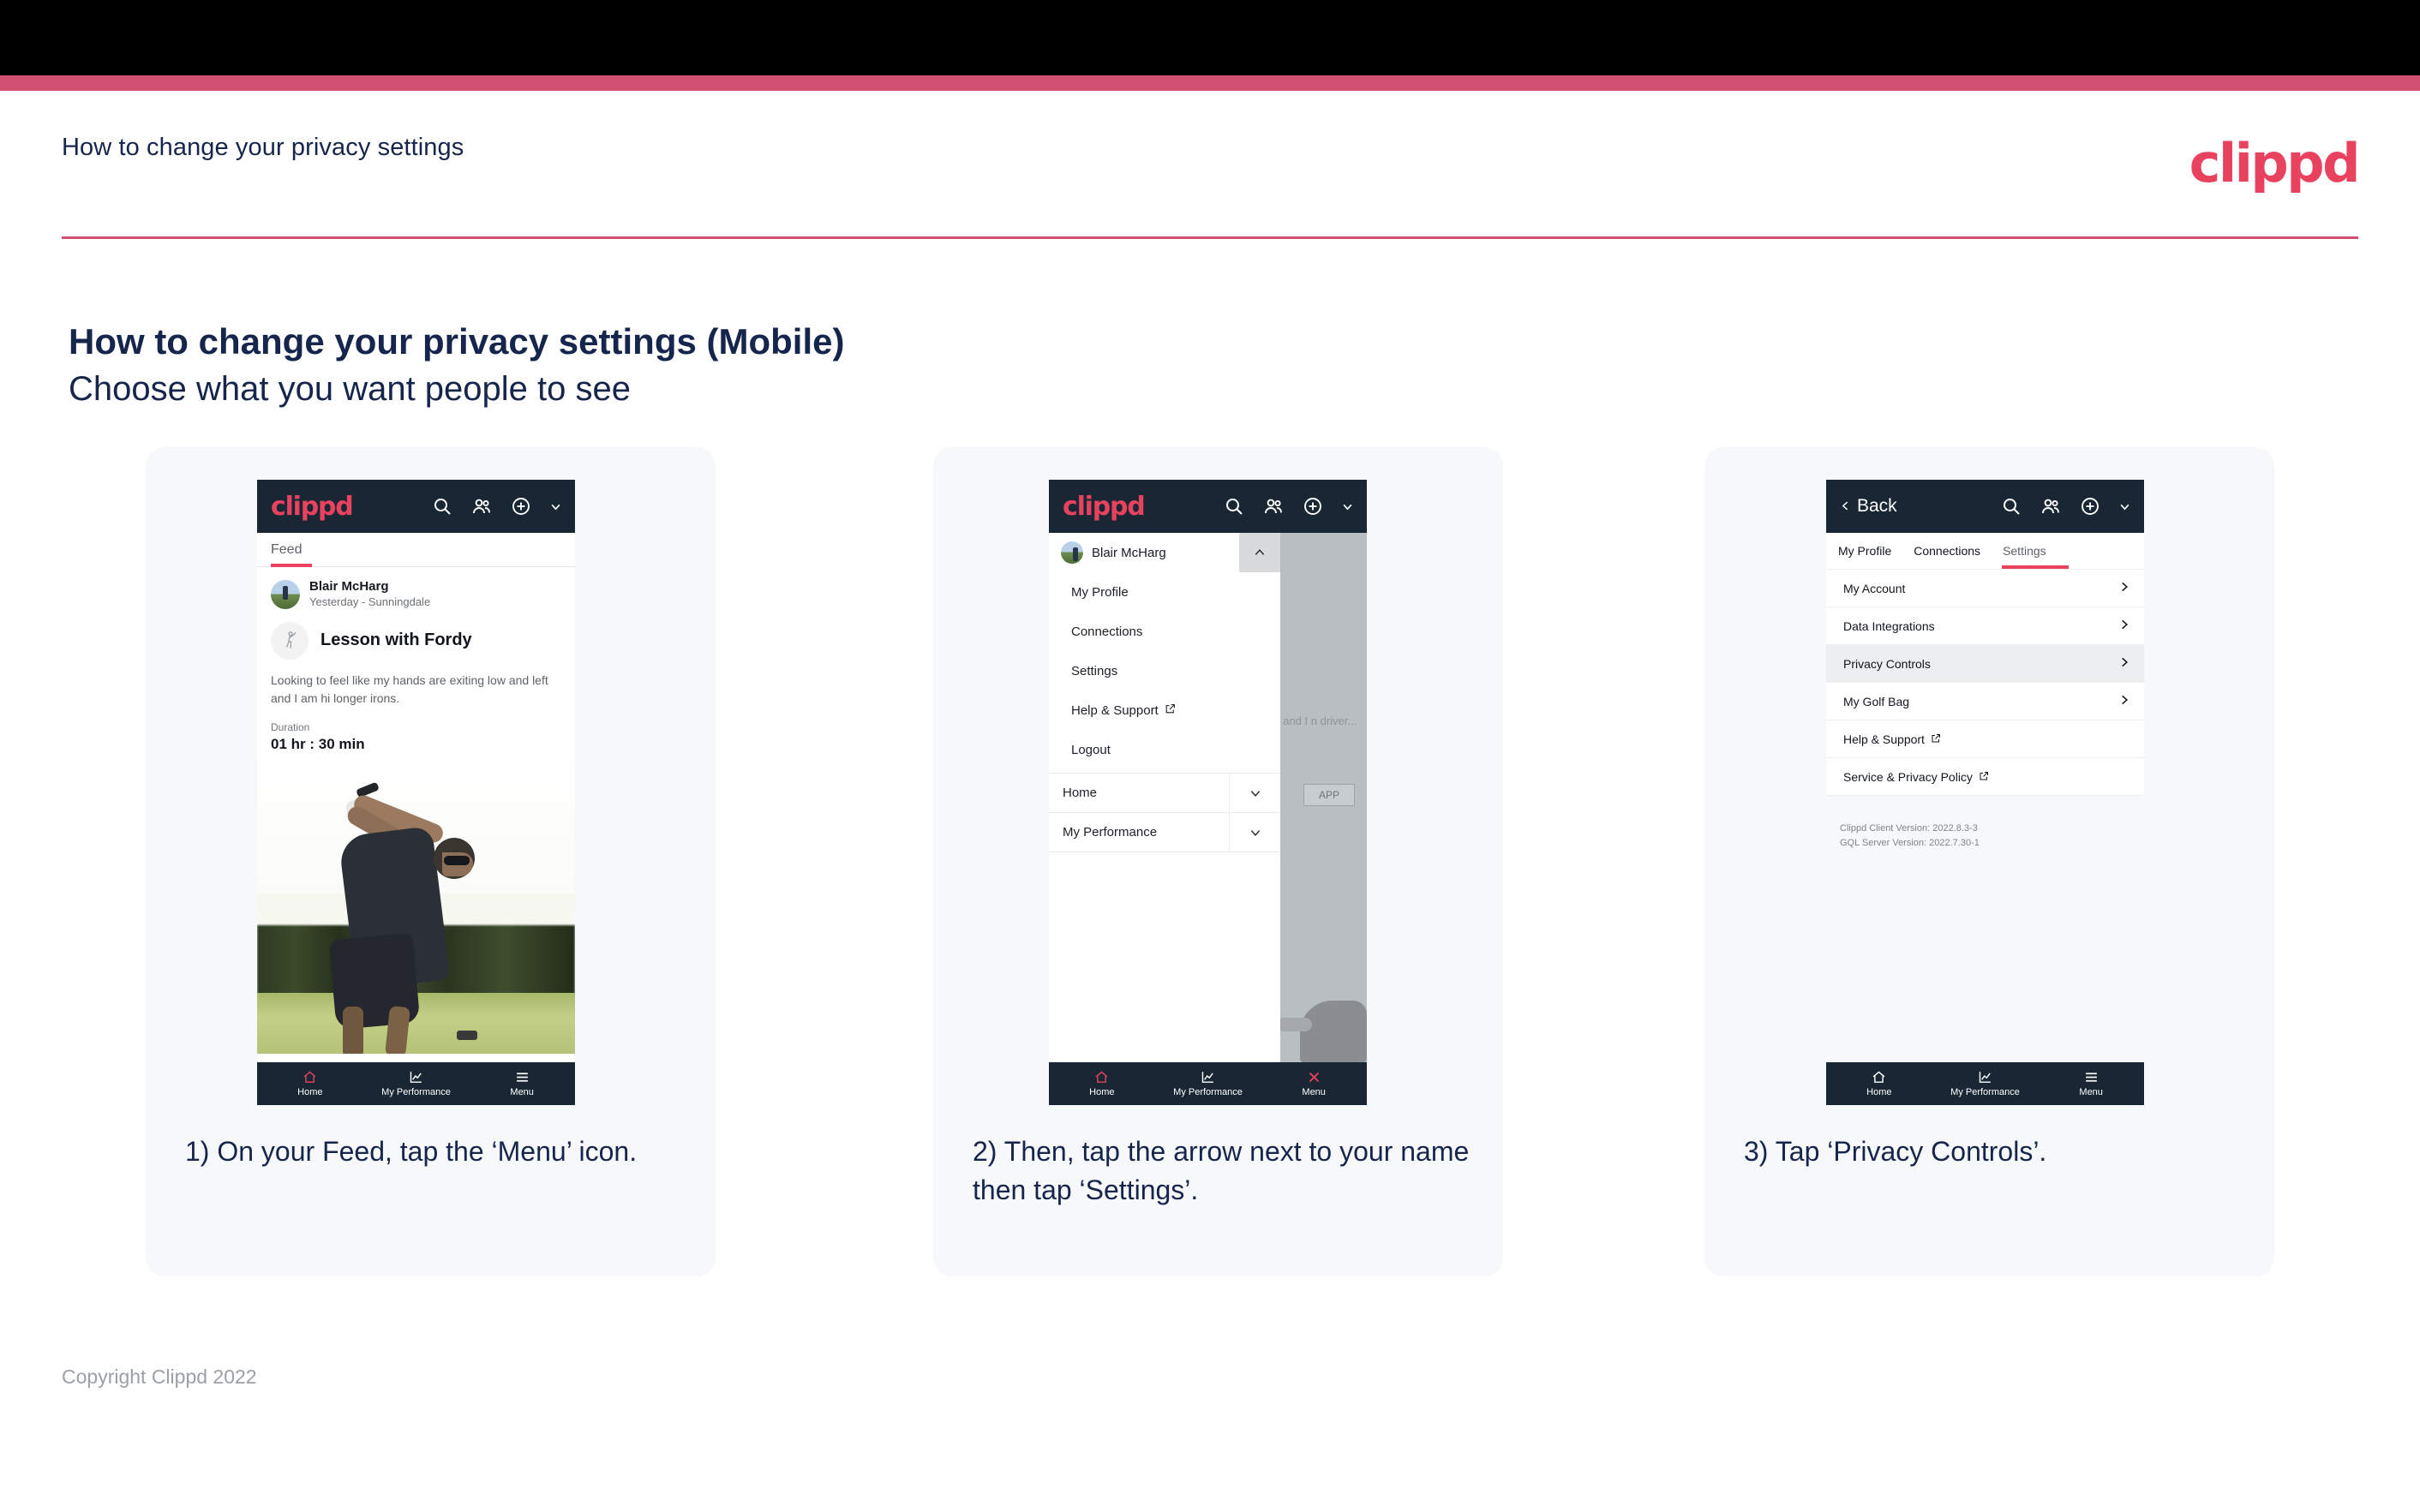 The width and height of the screenshot is (2420, 1512). I want to click on row-label: My Golf Bag, so click(1876, 701).